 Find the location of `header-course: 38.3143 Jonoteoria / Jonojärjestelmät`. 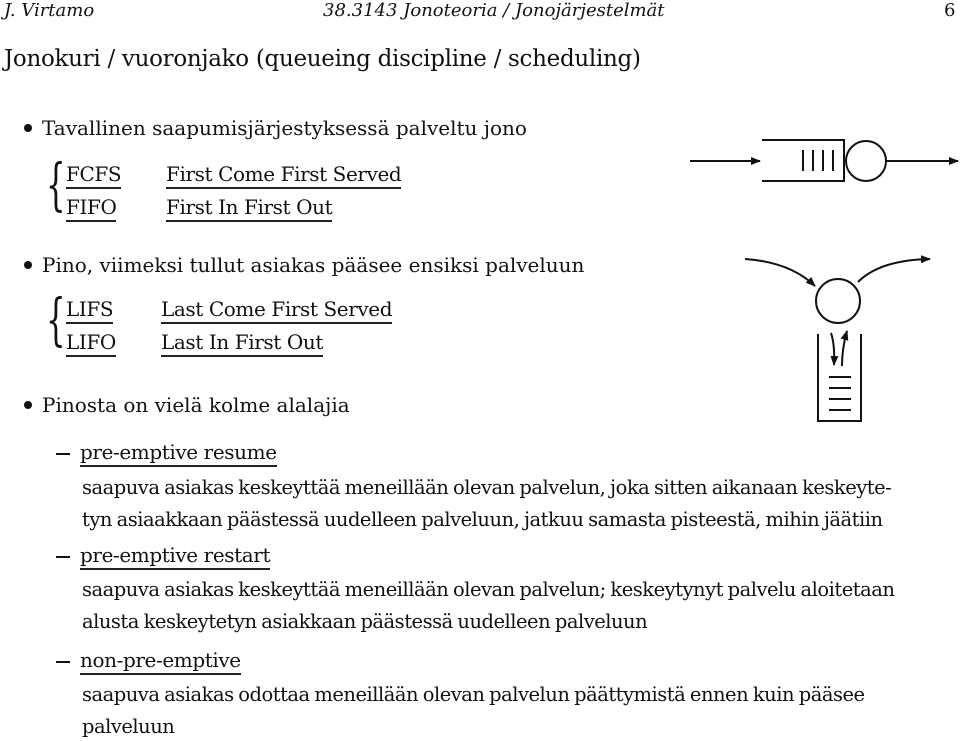

header-course: 38.3143 Jonoteoria / Jonojärjestelmät is located at coordinates (494, 10).